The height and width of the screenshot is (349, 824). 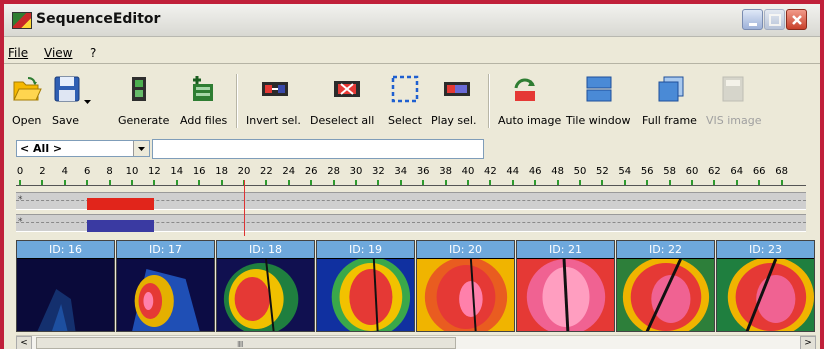 I want to click on open-button: Open, so click(x=28, y=99).